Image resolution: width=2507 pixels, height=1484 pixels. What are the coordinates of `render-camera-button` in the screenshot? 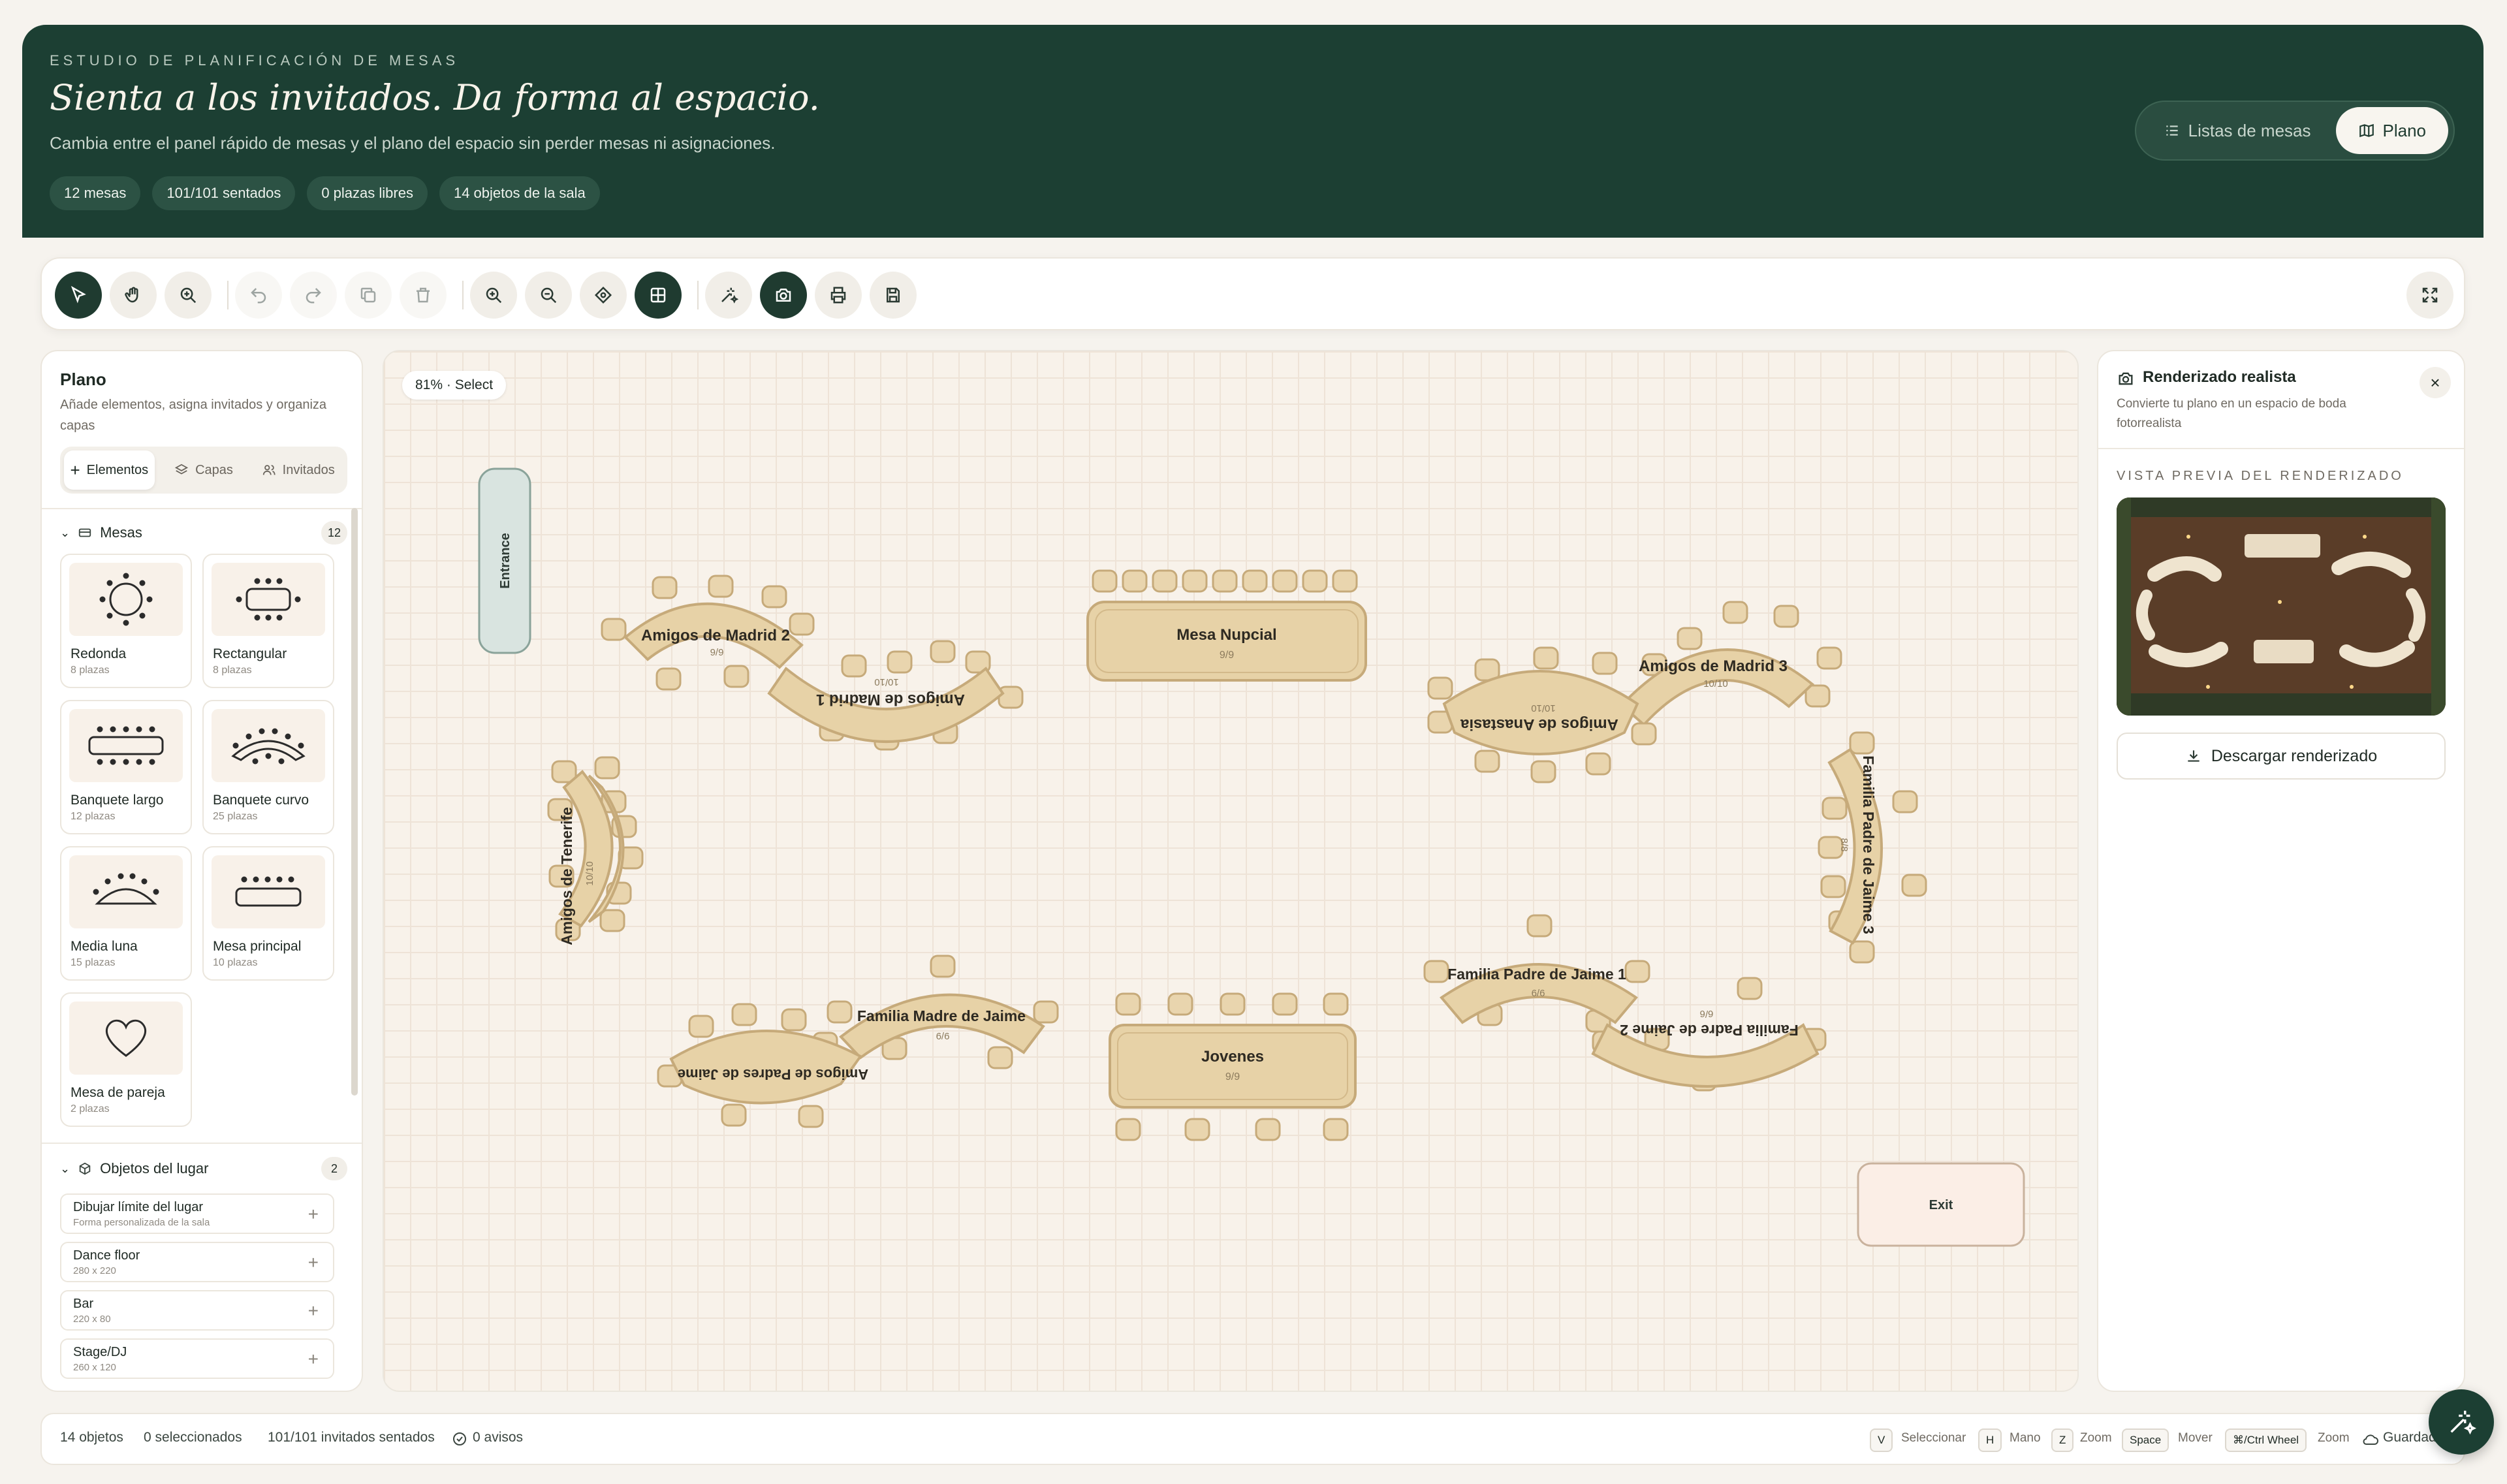 It's located at (783, 295).